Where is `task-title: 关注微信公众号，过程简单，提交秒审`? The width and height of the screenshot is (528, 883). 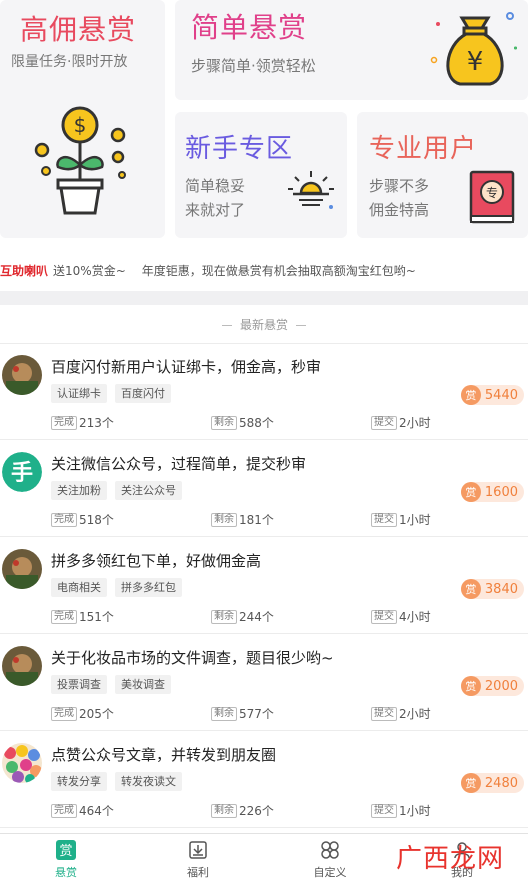 task-title: 关注微信公众号，过程简单，提交秒审 is located at coordinates (179, 464).